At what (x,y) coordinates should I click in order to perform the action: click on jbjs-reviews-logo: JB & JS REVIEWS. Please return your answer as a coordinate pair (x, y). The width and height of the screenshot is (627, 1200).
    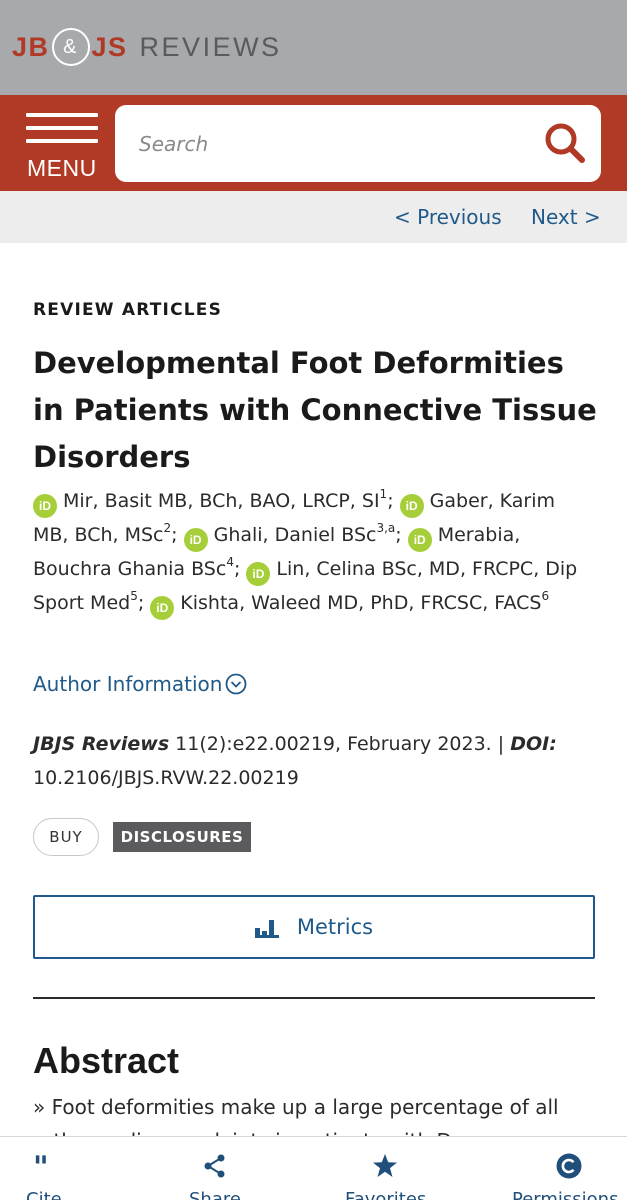
    Looking at the image, I should click on (147, 47).